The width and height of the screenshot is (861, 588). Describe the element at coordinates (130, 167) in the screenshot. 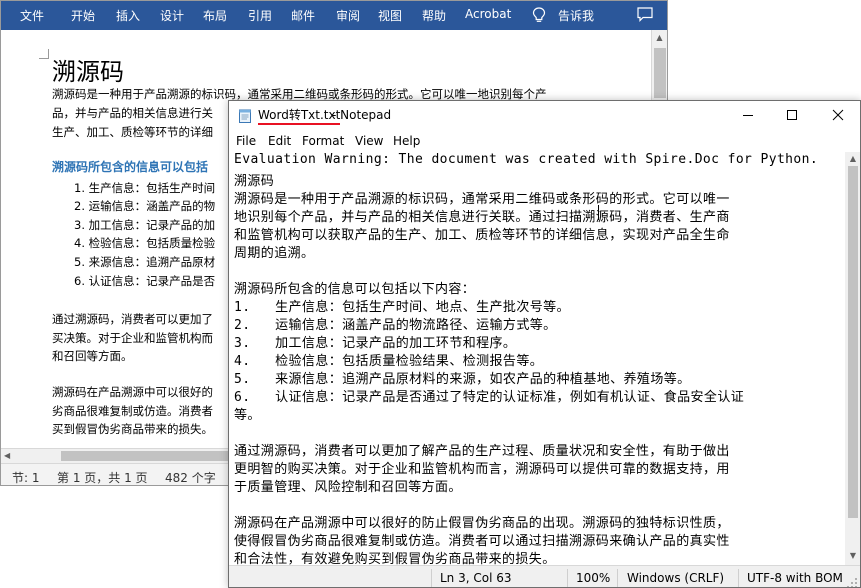

I see `doc-heading: 溯源码所包含的信息可以包括` at that location.